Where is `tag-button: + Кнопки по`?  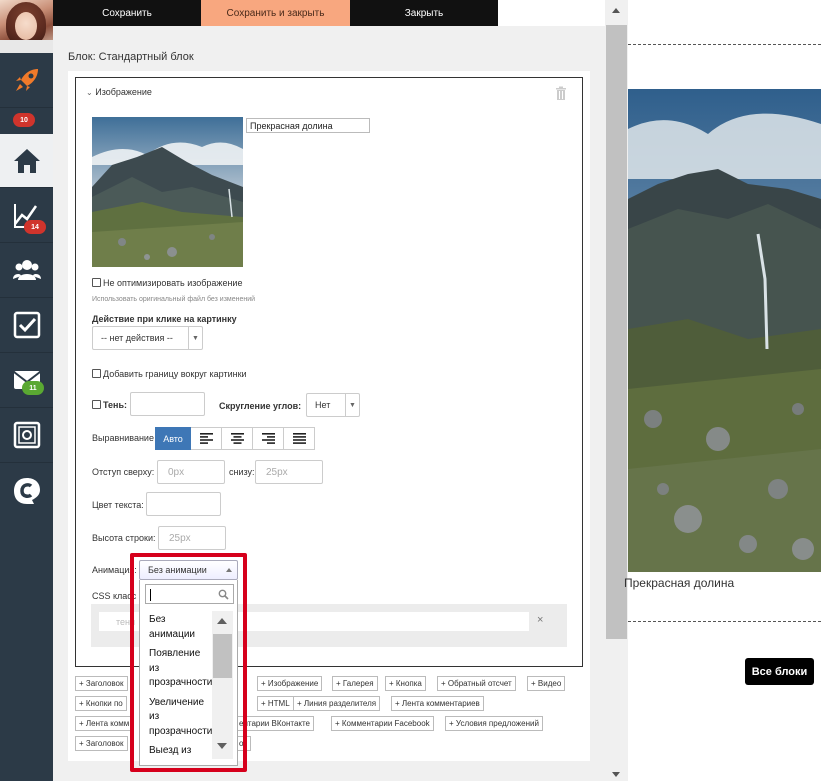 tag-button: + Кнопки по is located at coordinates (101, 703).